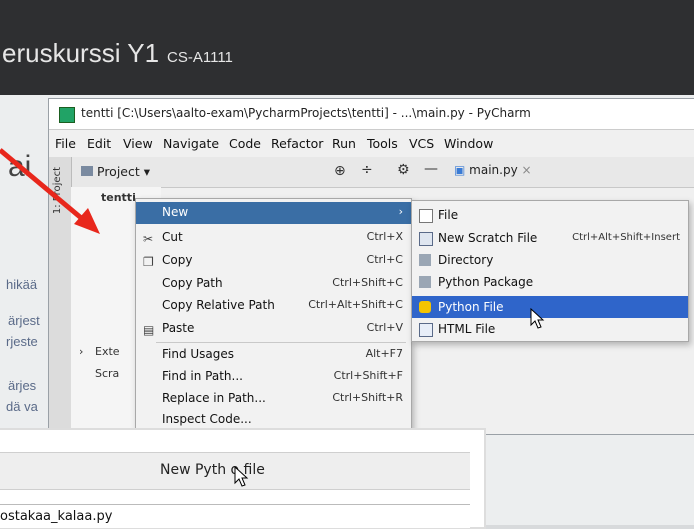 The height and width of the screenshot is (529, 694). I want to click on side-tab-project: 1: Project, so click(57, 190).